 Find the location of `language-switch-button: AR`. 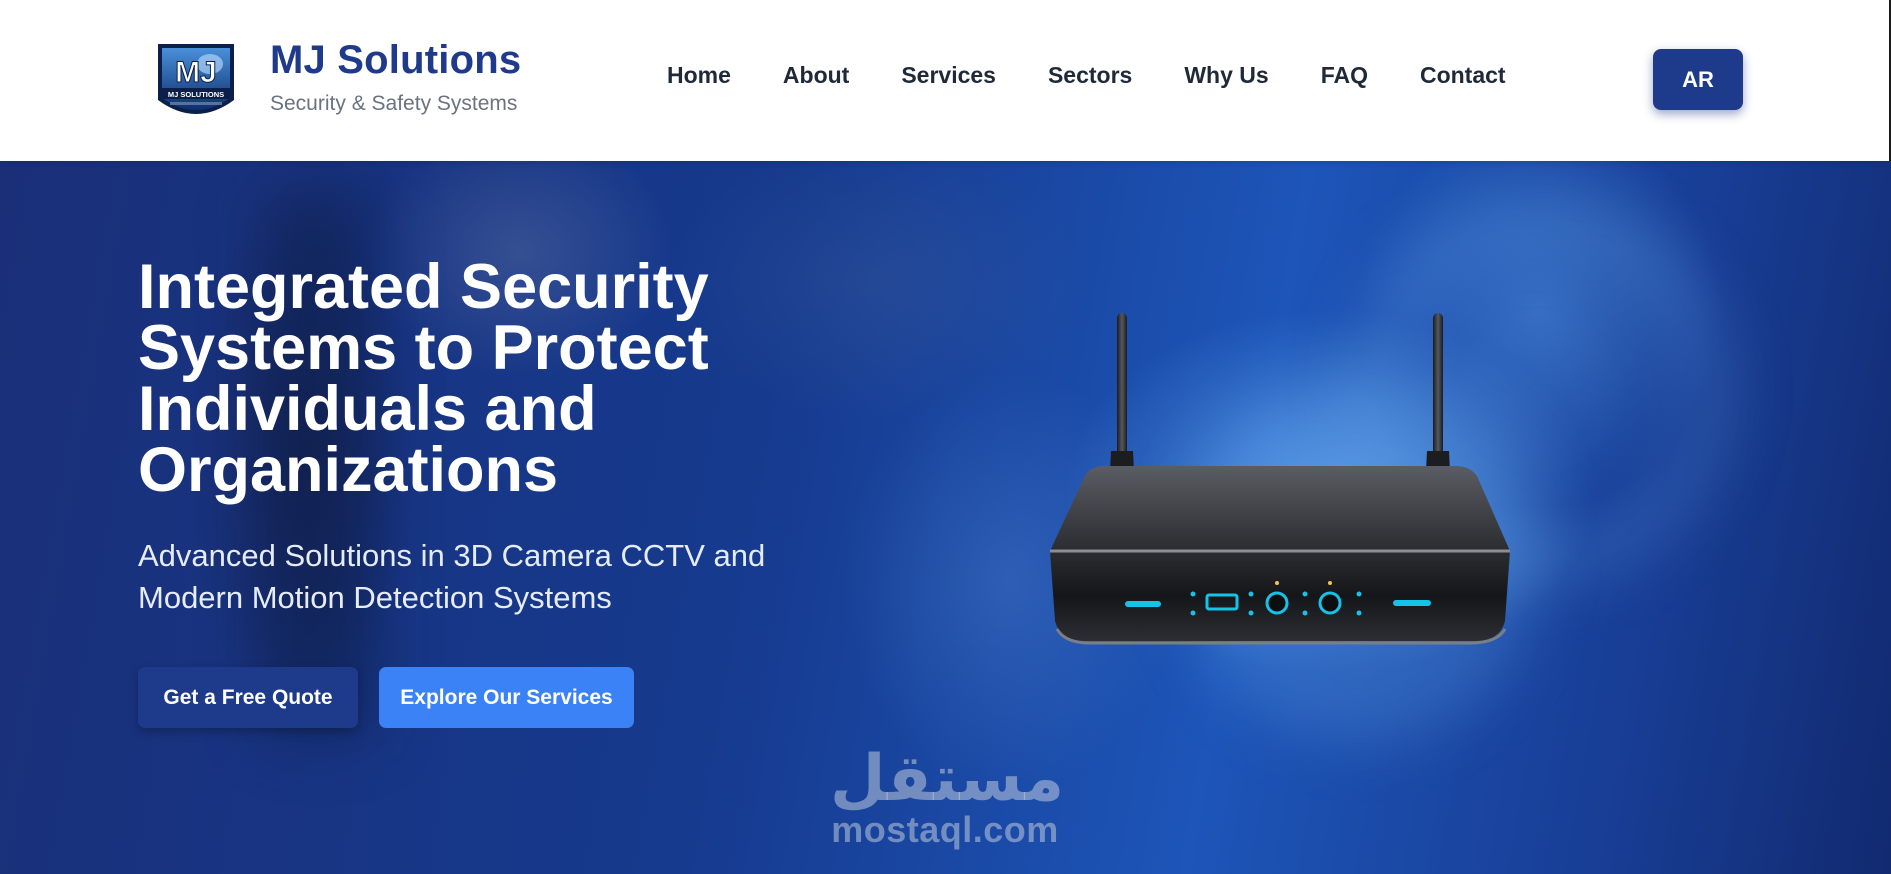

language-switch-button: AR is located at coordinates (1698, 79).